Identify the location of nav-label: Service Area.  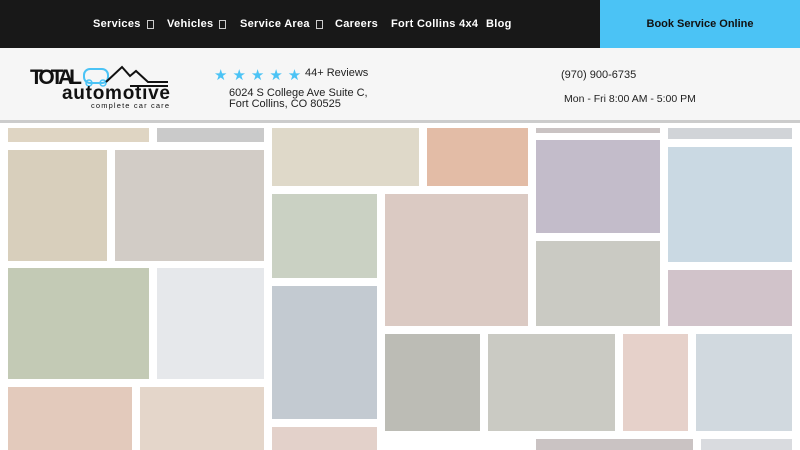
(275, 24).